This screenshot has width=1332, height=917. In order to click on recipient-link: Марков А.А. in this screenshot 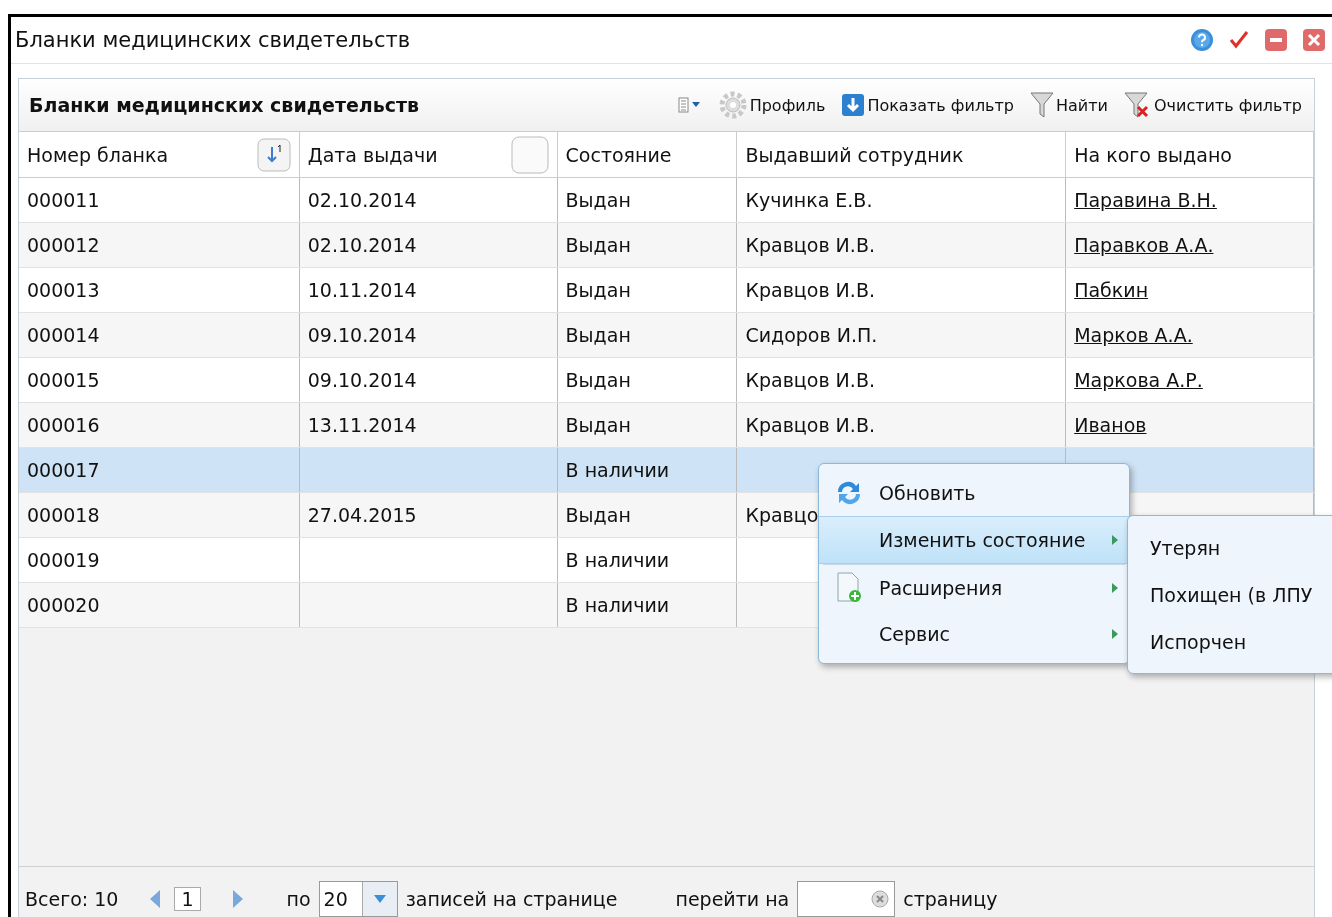, I will do `click(1133, 335)`.